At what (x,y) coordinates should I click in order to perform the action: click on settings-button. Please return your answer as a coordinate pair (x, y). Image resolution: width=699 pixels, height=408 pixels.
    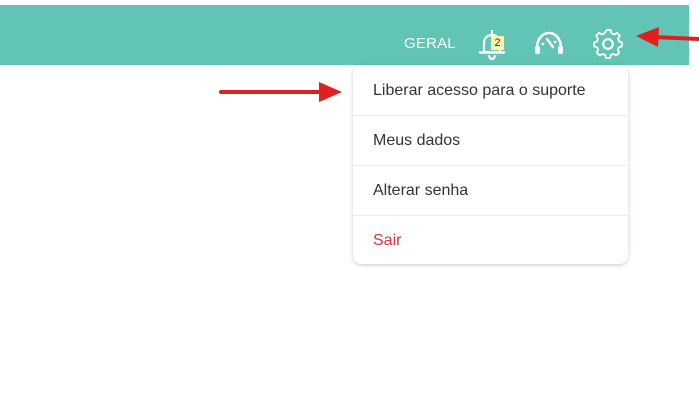
    Looking at the image, I should click on (608, 44).